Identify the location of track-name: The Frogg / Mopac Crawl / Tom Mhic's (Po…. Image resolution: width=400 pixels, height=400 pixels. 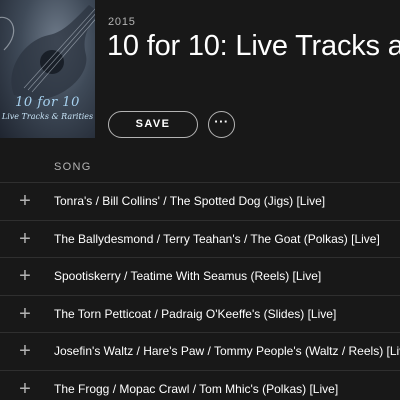
(196, 388).